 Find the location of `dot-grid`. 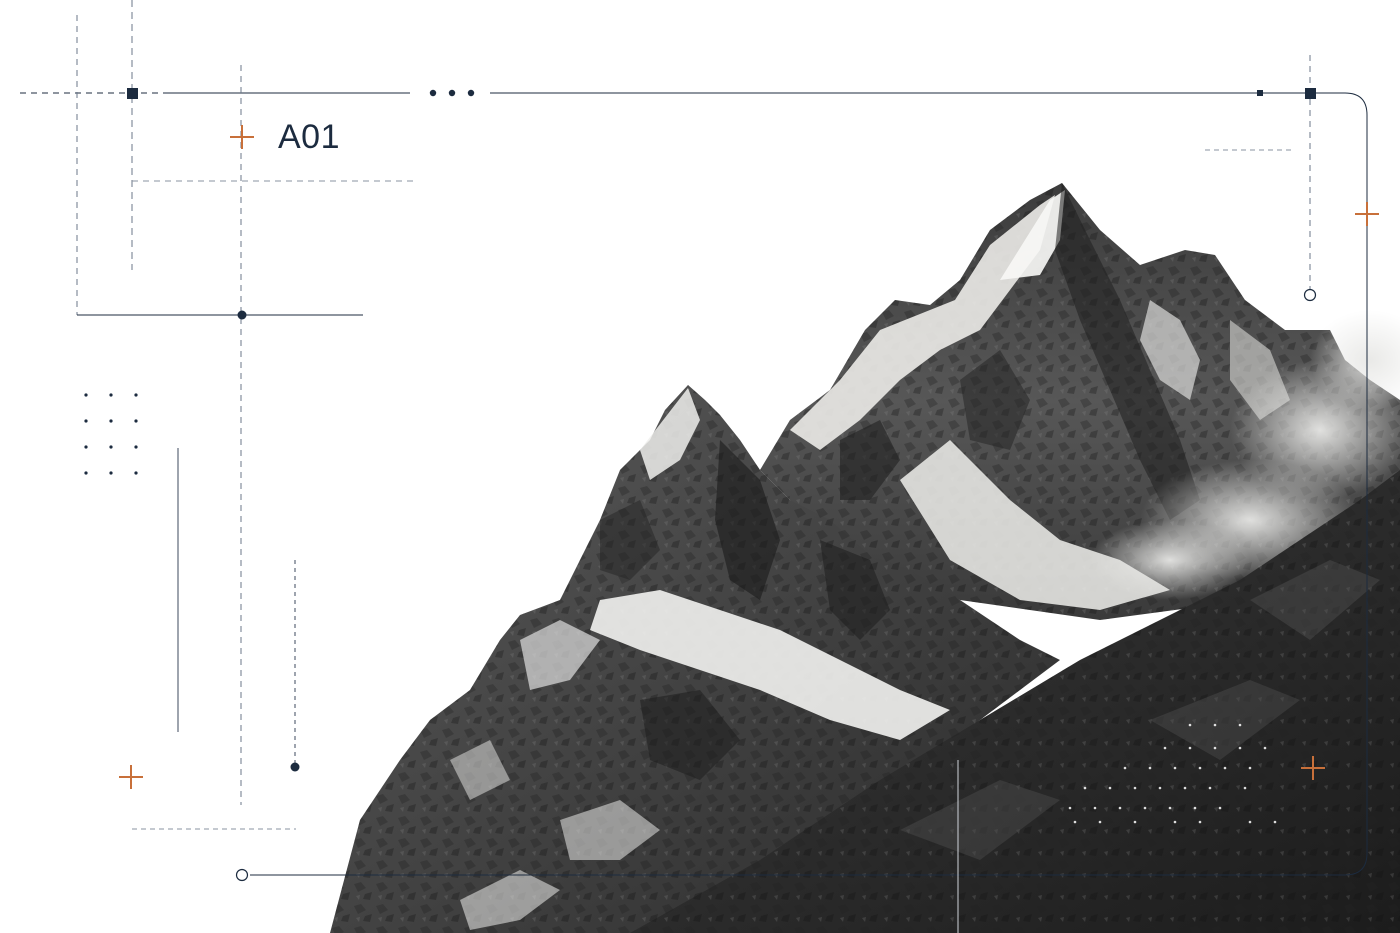

dot-grid is located at coordinates (111, 434).